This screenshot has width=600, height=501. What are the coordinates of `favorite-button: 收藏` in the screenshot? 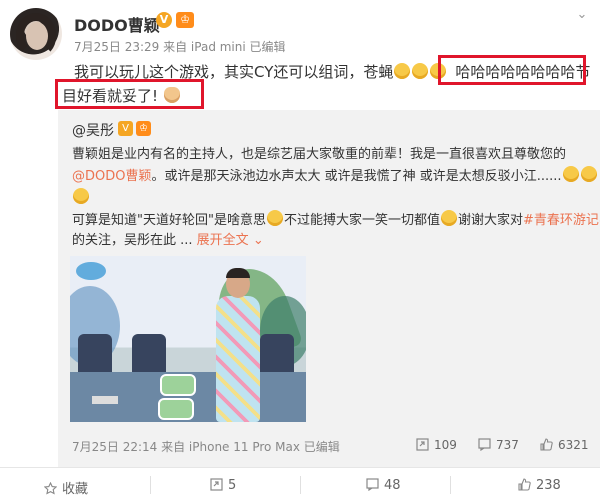 It's located at (66, 487).